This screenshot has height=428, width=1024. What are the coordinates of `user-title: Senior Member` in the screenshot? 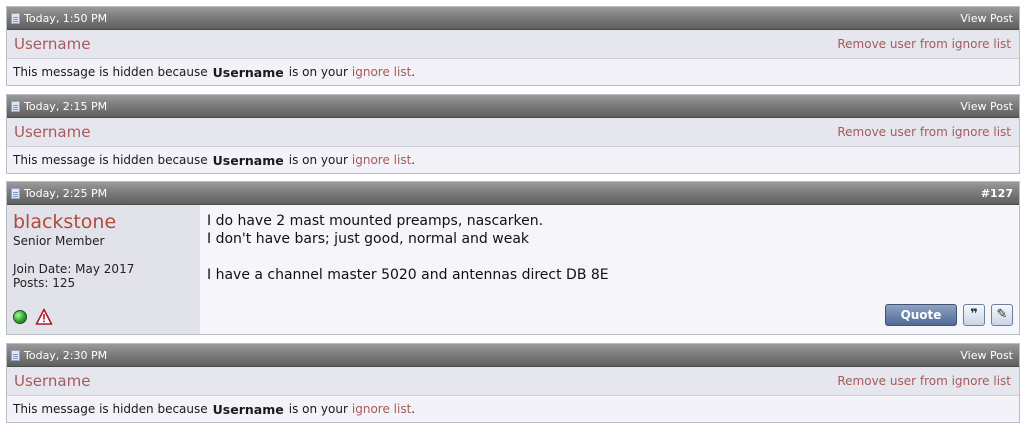 It's located at (59, 241).